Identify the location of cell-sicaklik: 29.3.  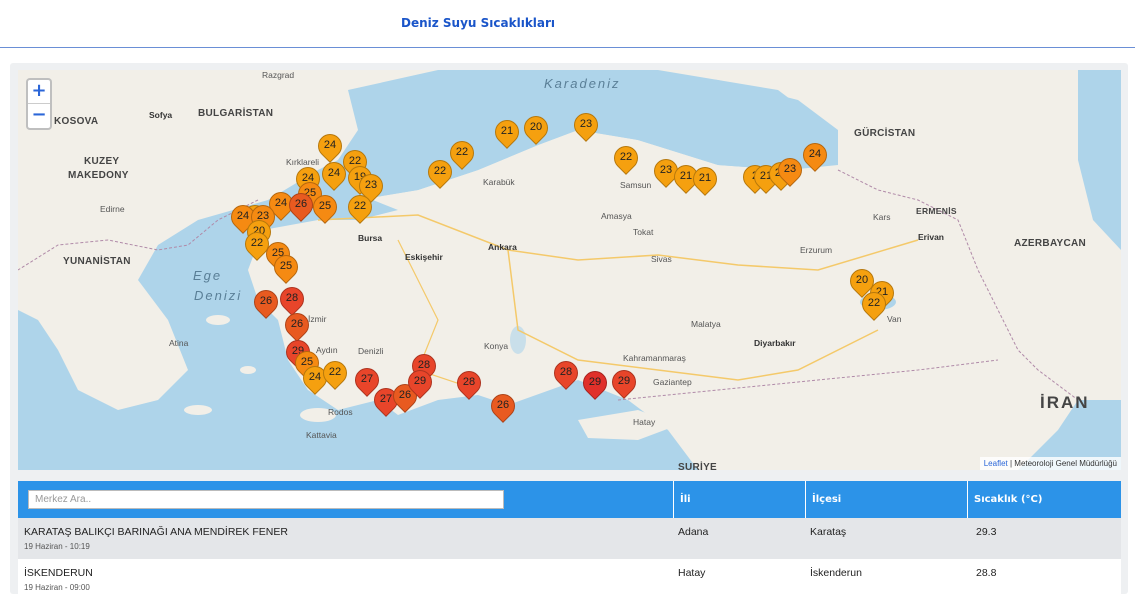
(986, 532).